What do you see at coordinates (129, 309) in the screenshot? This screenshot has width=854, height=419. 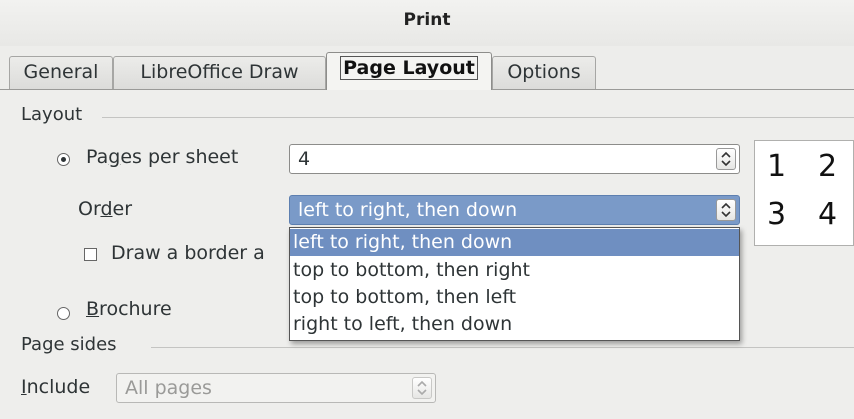 I see `brochure-label: Brochure` at bounding box center [129, 309].